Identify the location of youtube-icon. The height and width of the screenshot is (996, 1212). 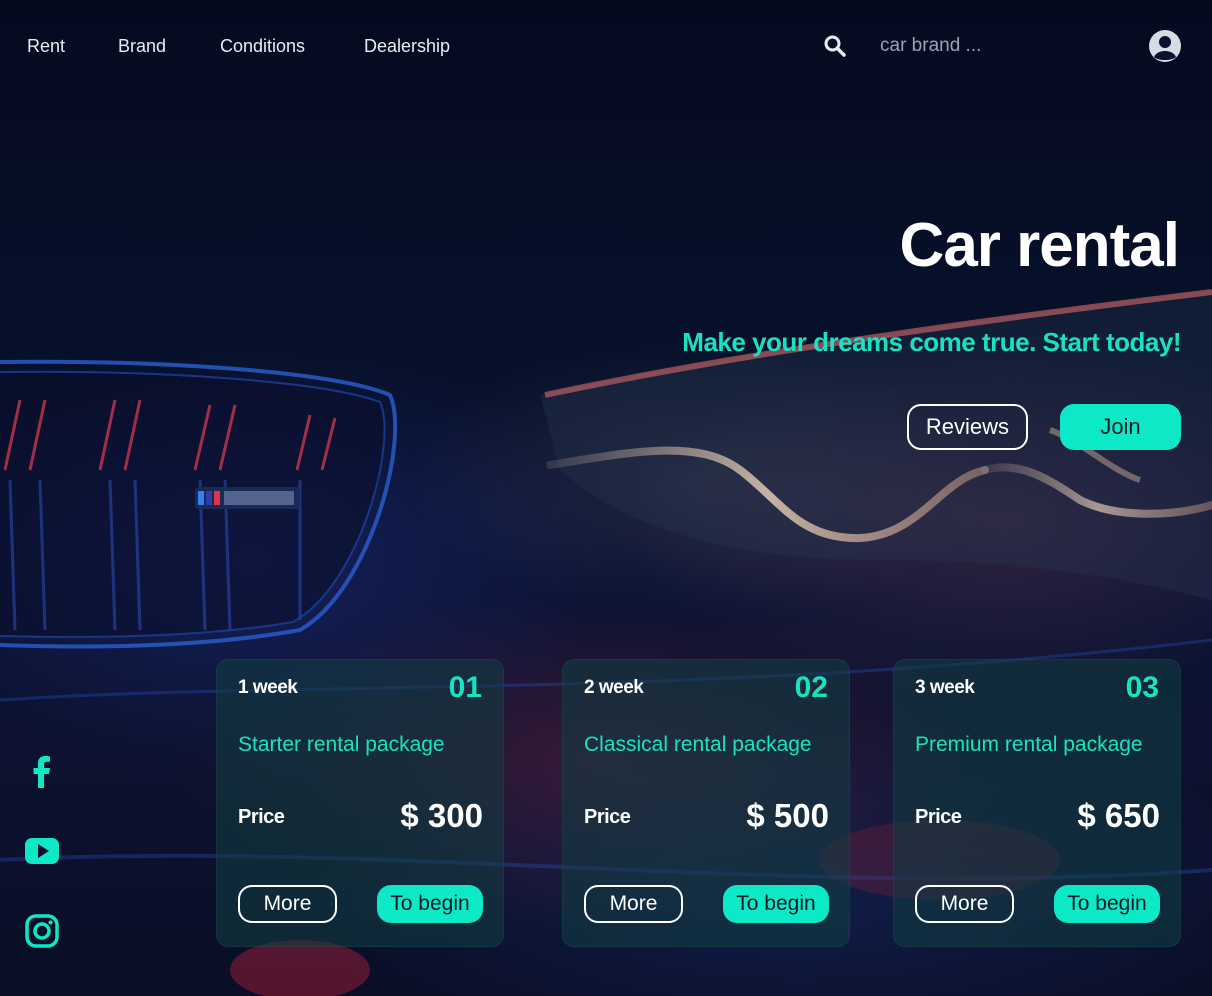
(42, 851).